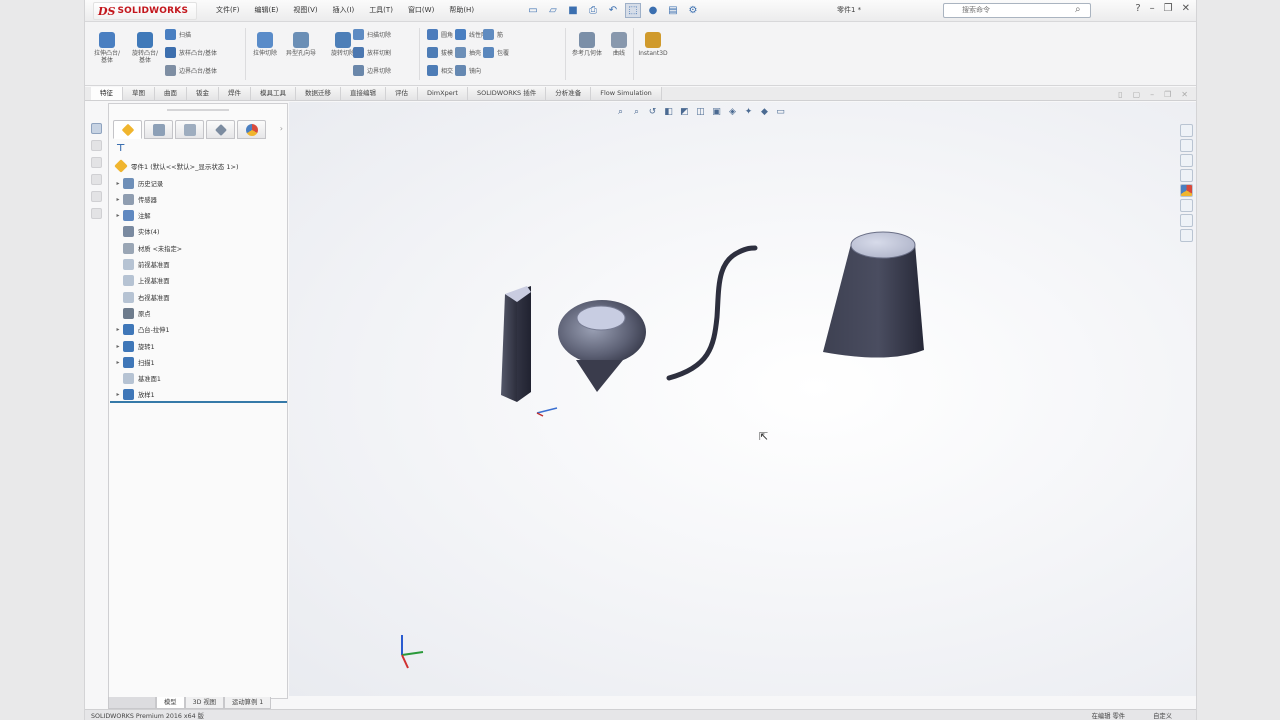 This screenshot has width=1280, height=720. I want to click on tab-12: Flow Simulation, so click(626, 93).